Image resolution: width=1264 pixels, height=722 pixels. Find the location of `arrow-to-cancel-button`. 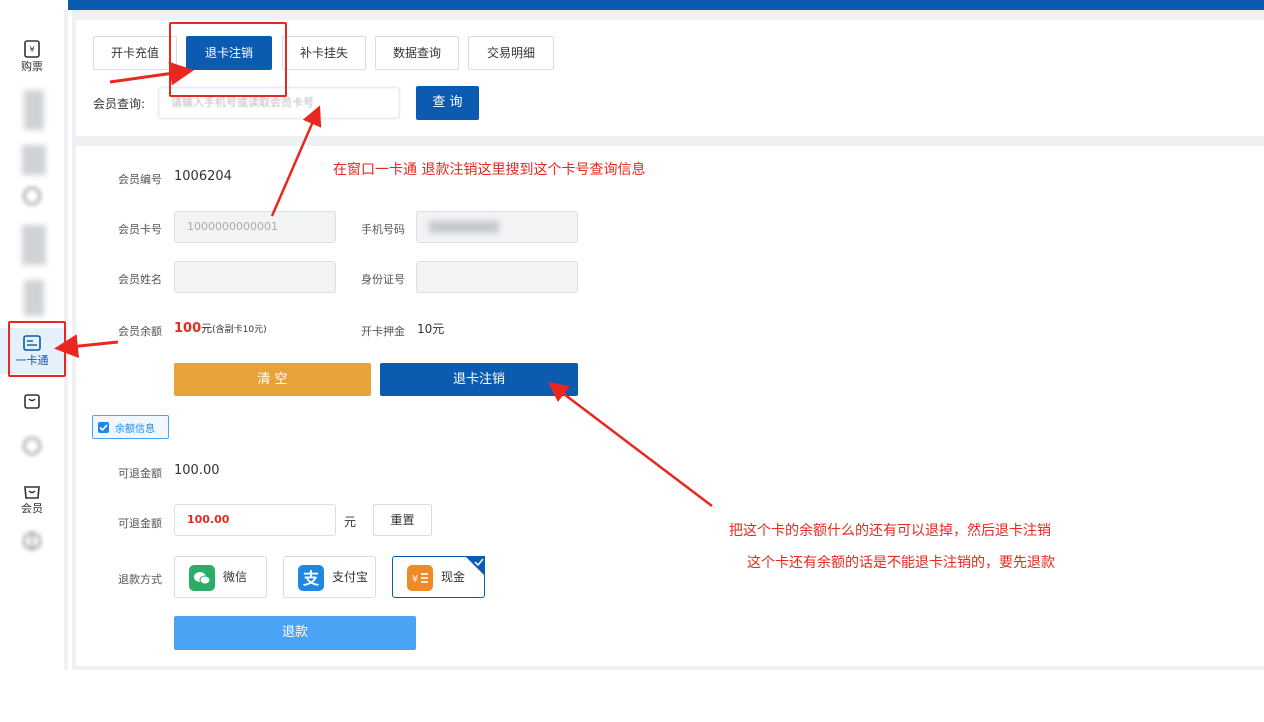

arrow-to-cancel-button is located at coordinates (630, 444).